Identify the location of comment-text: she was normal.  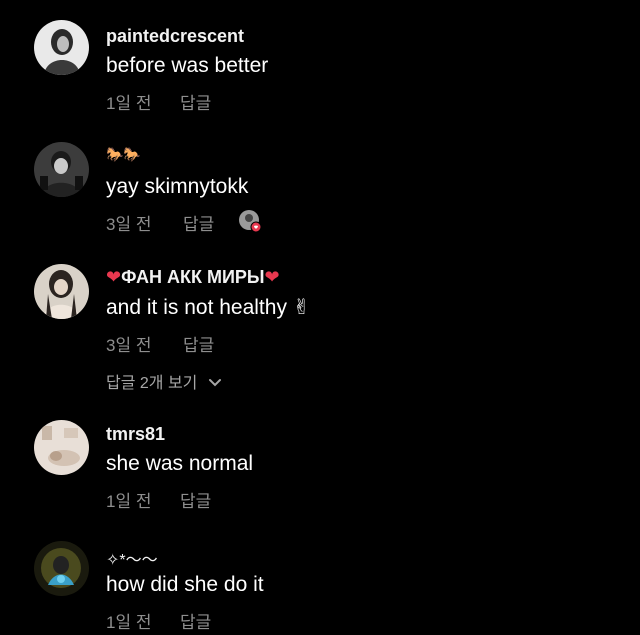
(180, 463).